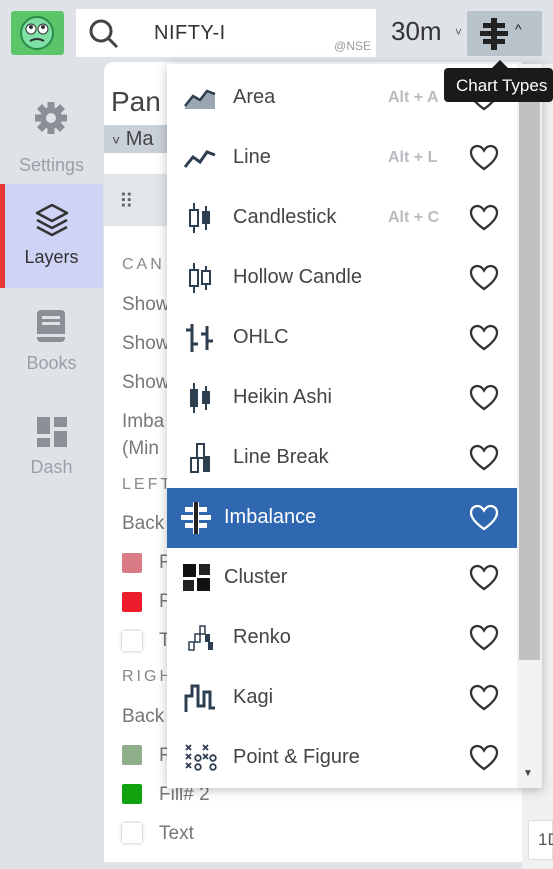  What do you see at coordinates (342, 398) in the screenshot?
I see `chart-type-heikin-ashi: Heikin Ashi` at bounding box center [342, 398].